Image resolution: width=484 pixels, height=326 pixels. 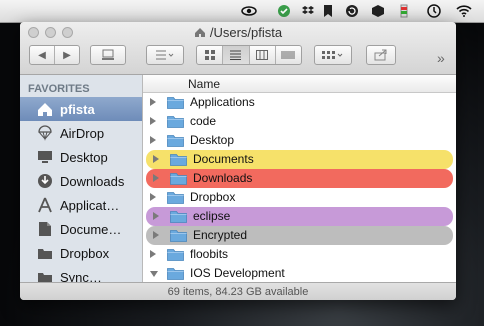 What do you see at coordinates (209, 254) in the screenshot?
I see `file-name: floobits` at bounding box center [209, 254].